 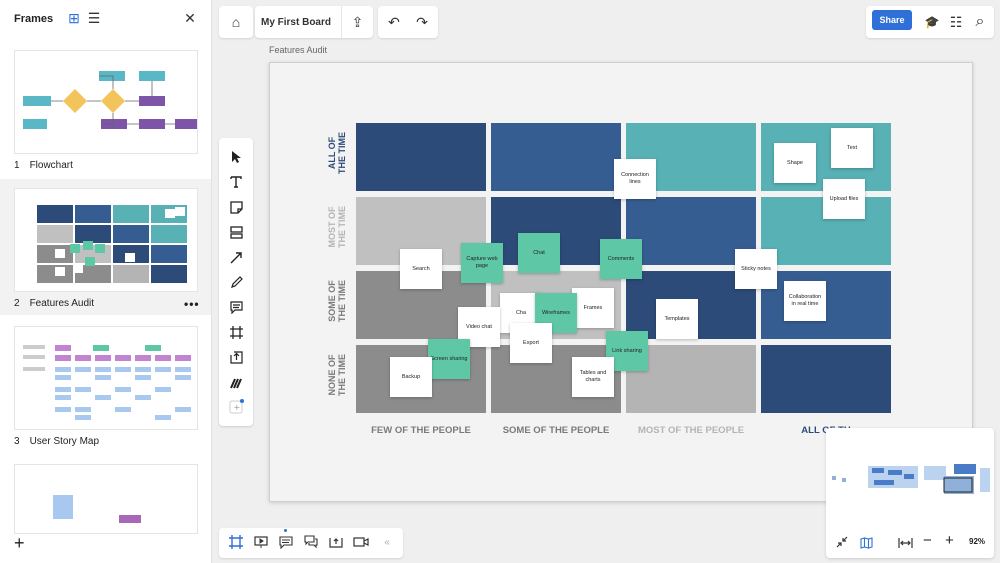 I want to click on sticky-note: Backup, so click(x=411, y=377).